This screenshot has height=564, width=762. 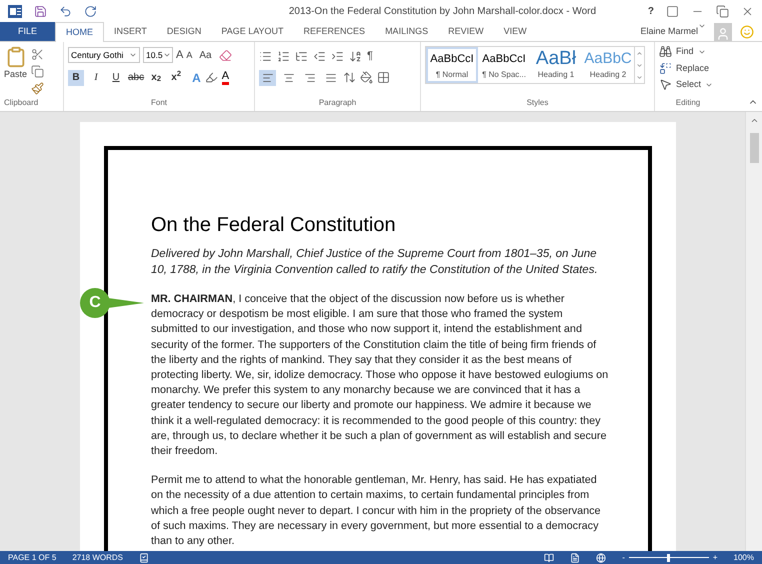 What do you see at coordinates (355, 56) in the screenshot?
I see `sort-icon` at bounding box center [355, 56].